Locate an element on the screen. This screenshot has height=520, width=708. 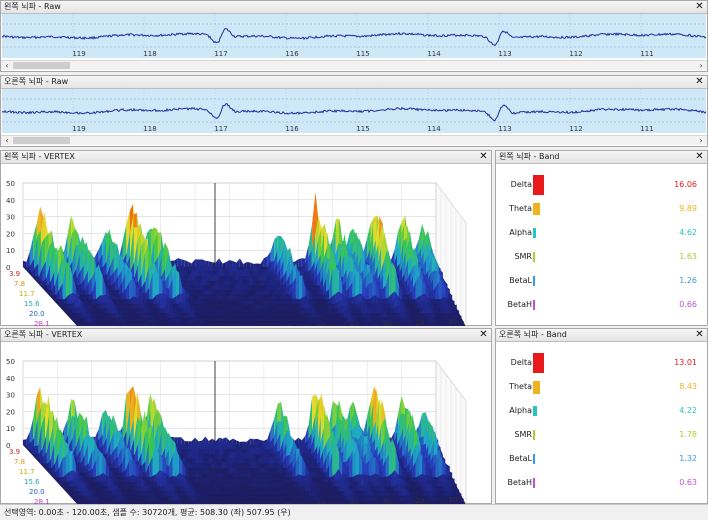
raw-tick-label: 113 is located at coordinates (504, 54).